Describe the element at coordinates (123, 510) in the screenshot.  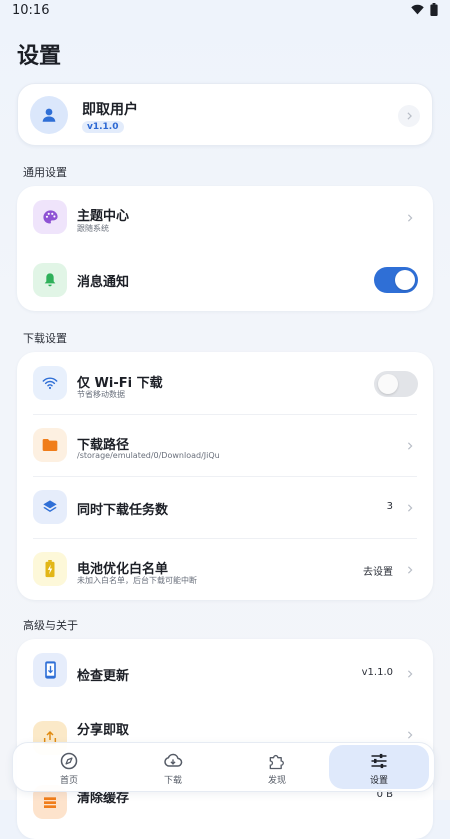
I see `concurrent-downloads-title: 同时下载任务数` at that location.